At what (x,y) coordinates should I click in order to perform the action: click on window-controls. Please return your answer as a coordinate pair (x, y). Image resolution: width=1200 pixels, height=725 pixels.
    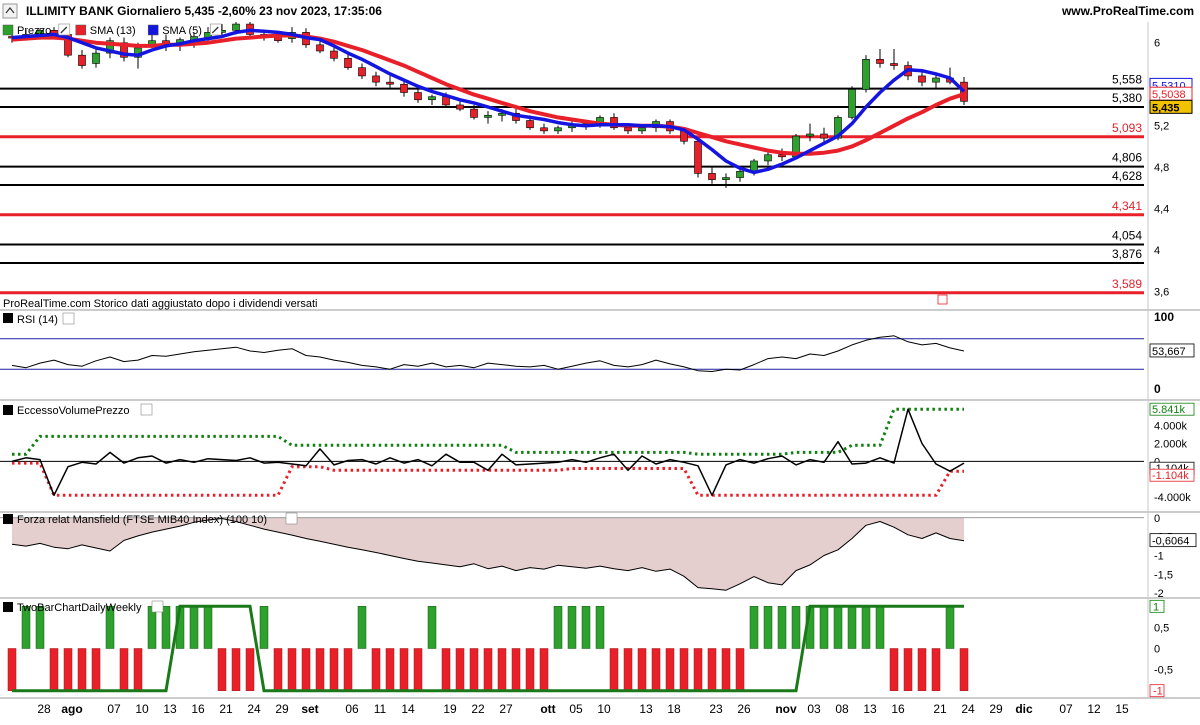
    Looking at the image, I should click on (10, 11).